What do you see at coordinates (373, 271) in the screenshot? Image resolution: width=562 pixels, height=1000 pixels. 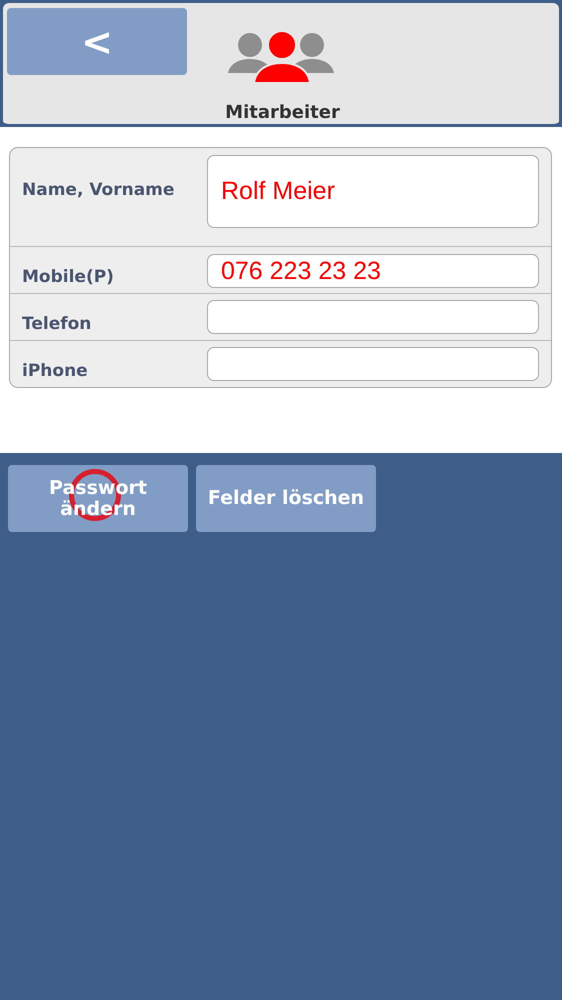 I see `input-field: 076 223 23 23` at bounding box center [373, 271].